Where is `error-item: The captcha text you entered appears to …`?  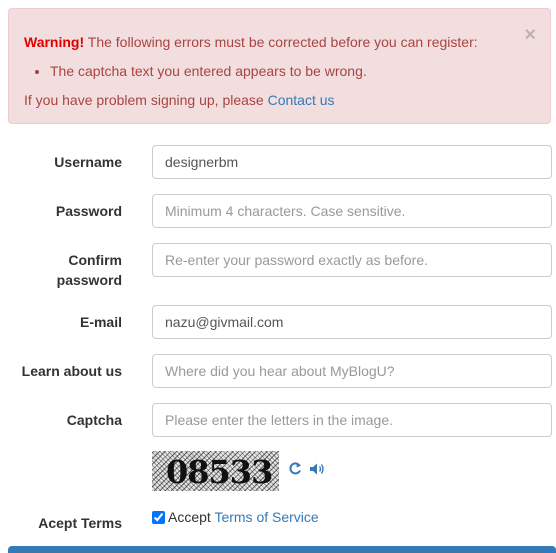
error-item: The captcha text you entered appears to … is located at coordinates (208, 71).